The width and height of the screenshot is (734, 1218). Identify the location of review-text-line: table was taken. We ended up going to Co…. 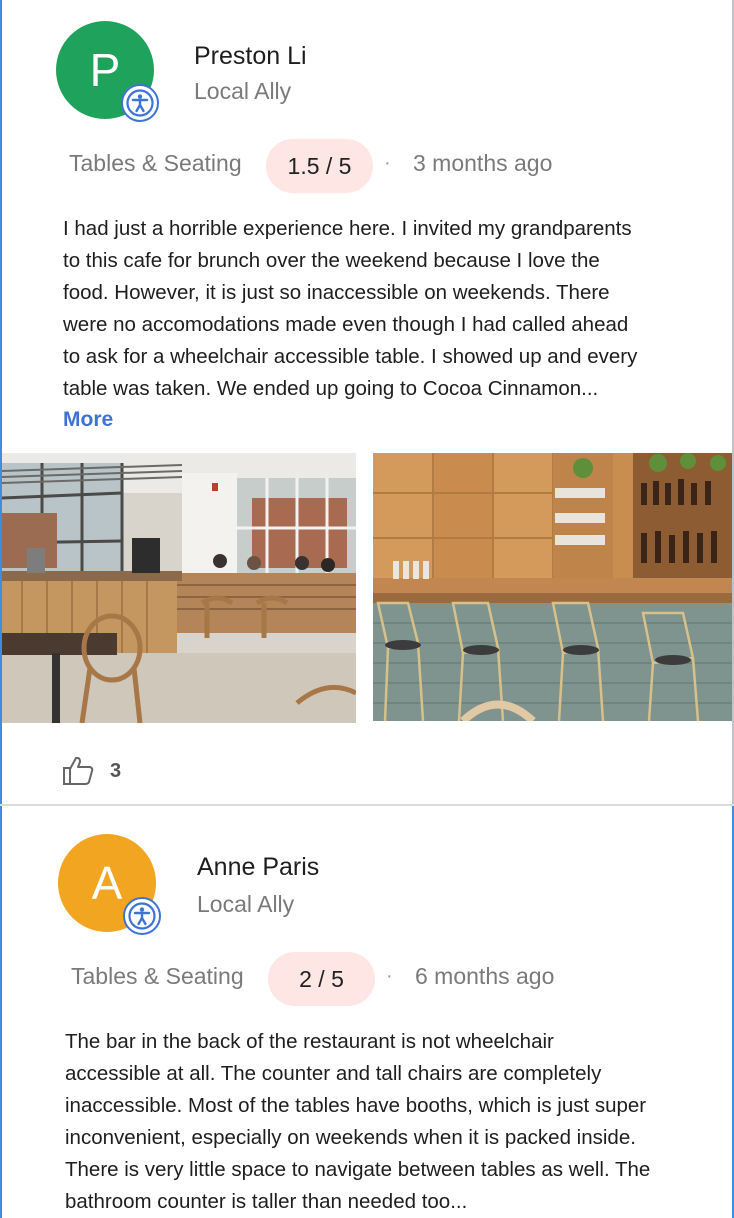
(331, 388).